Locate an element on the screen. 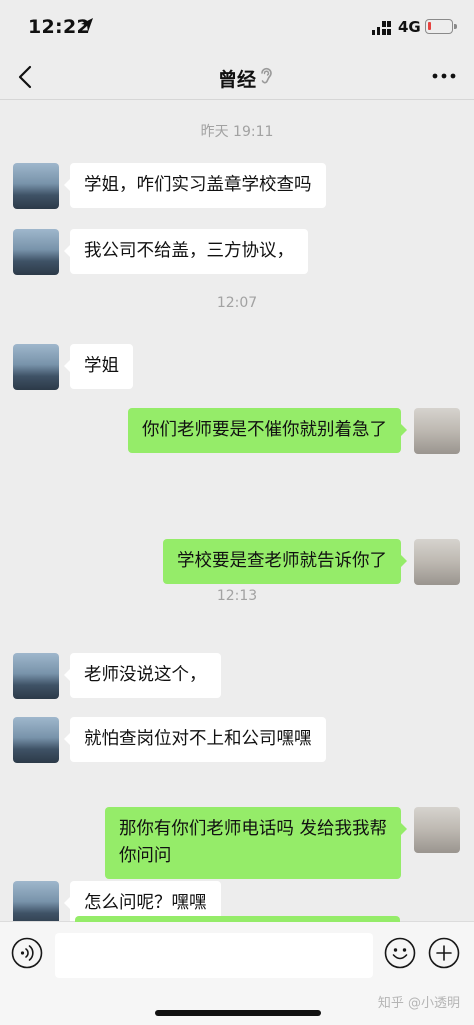 The height and width of the screenshot is (1025, 474). message-text: 你们老师要是不催你就别着急了 is located at coordinates (264, 430).